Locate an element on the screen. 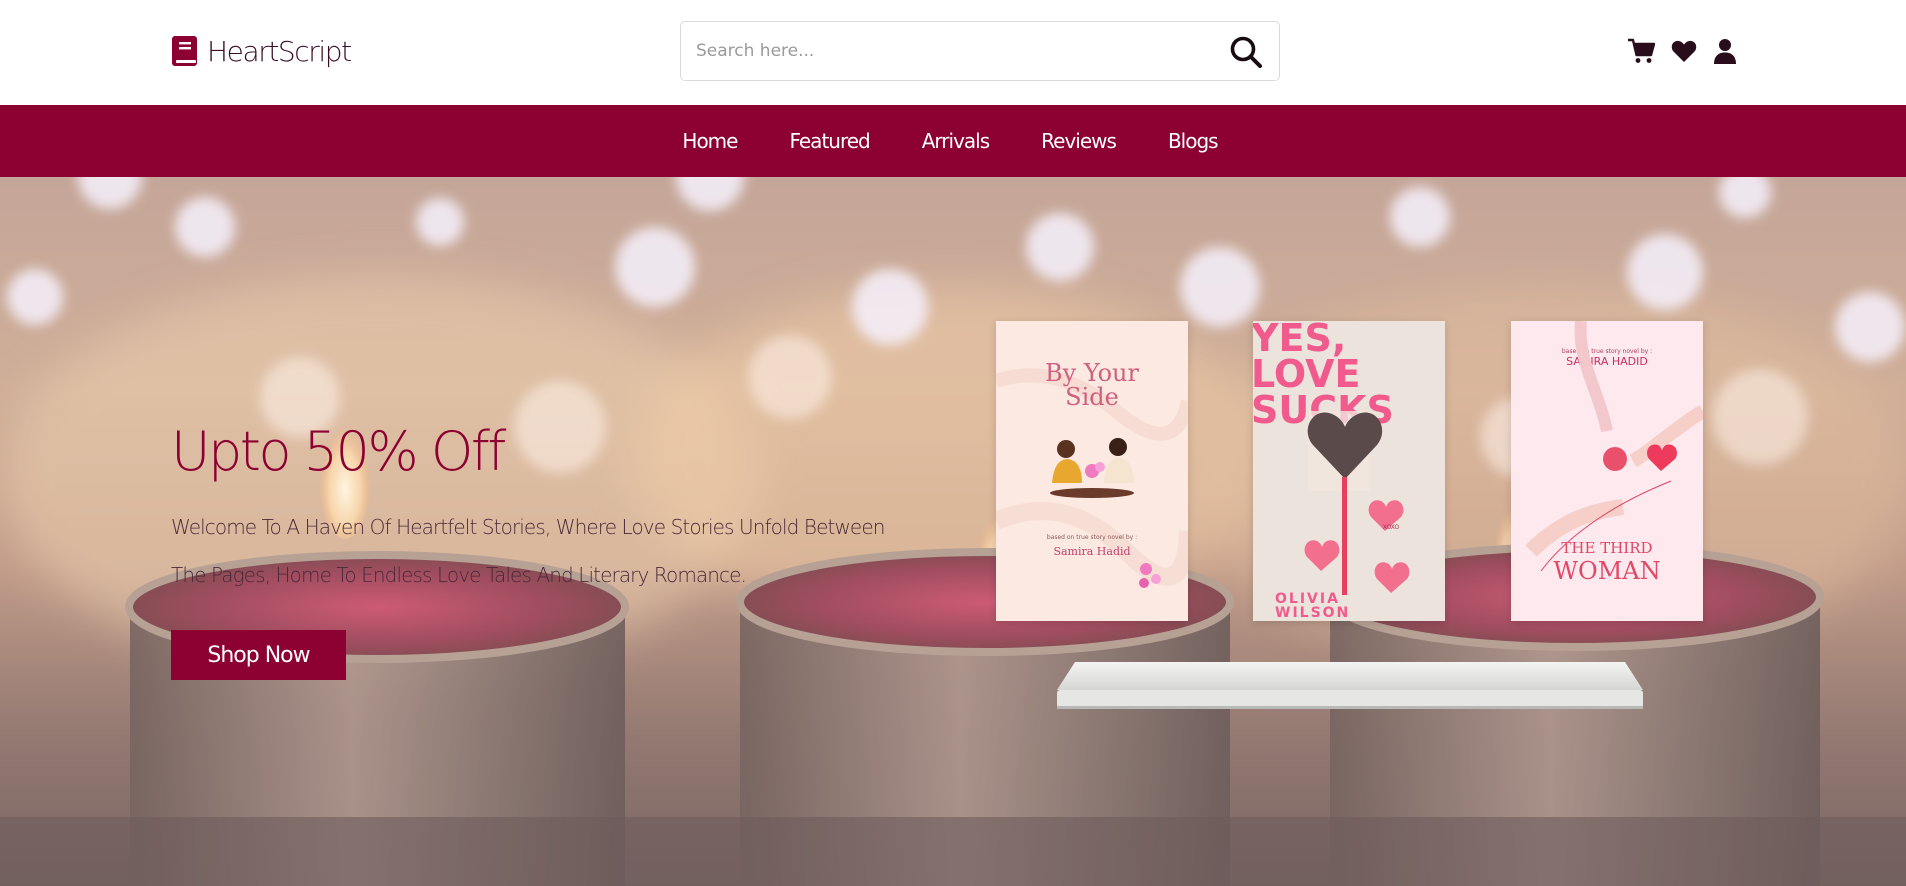 The height and width of the screenshot is (886, 1906). main-nav: Home Featured Arrivals Reviews Blogs is located at coordinates (953, 141).